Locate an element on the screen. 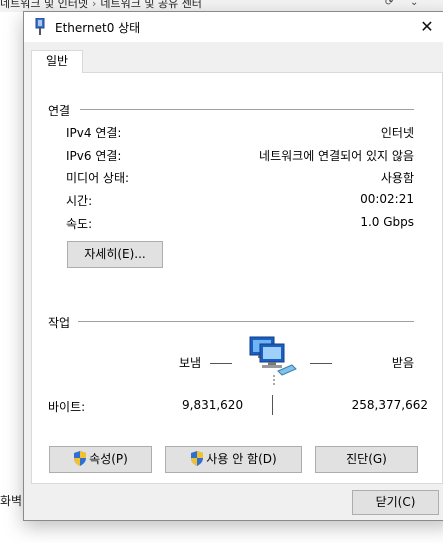  bytes-label: 바이트: is located at coordinates (67, 407).